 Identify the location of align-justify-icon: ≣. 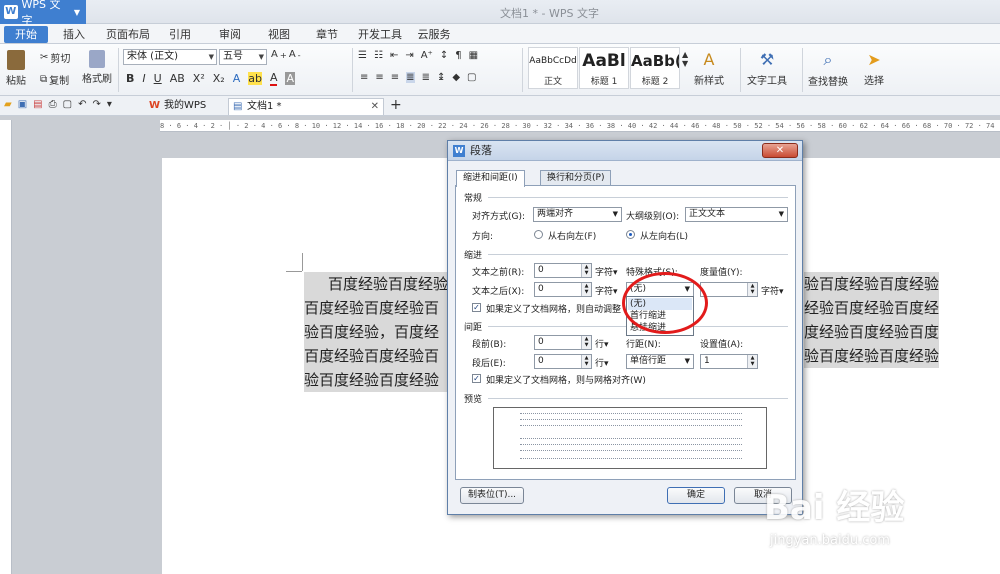
(410, 77).